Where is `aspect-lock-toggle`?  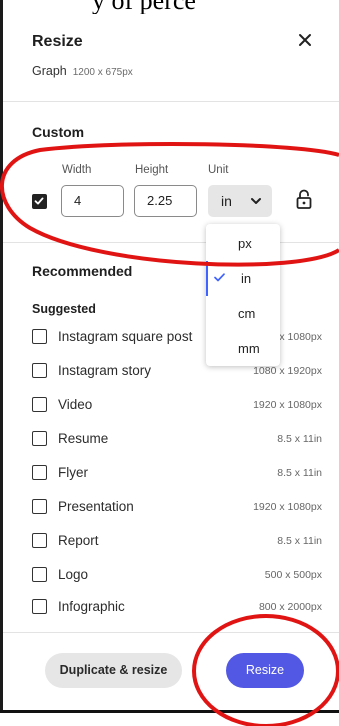 aspect-lock-toggle is located at coordinates (304, 201).